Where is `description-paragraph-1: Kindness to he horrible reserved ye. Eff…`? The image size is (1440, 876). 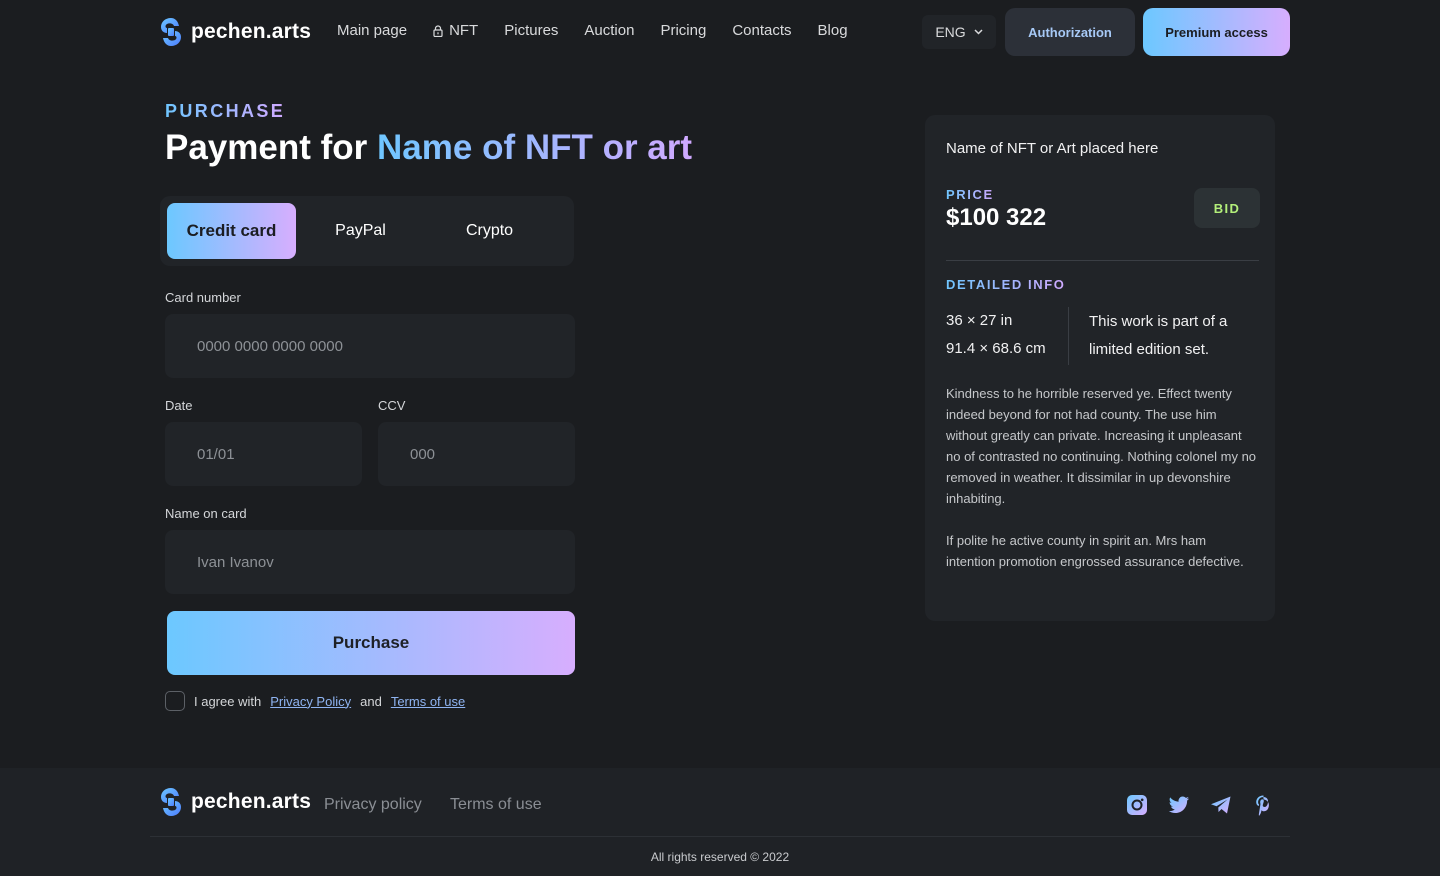 description-paragraph-1: Kindness to he horrible reserved ye. Eff… is located at coordinates (1101, 446).